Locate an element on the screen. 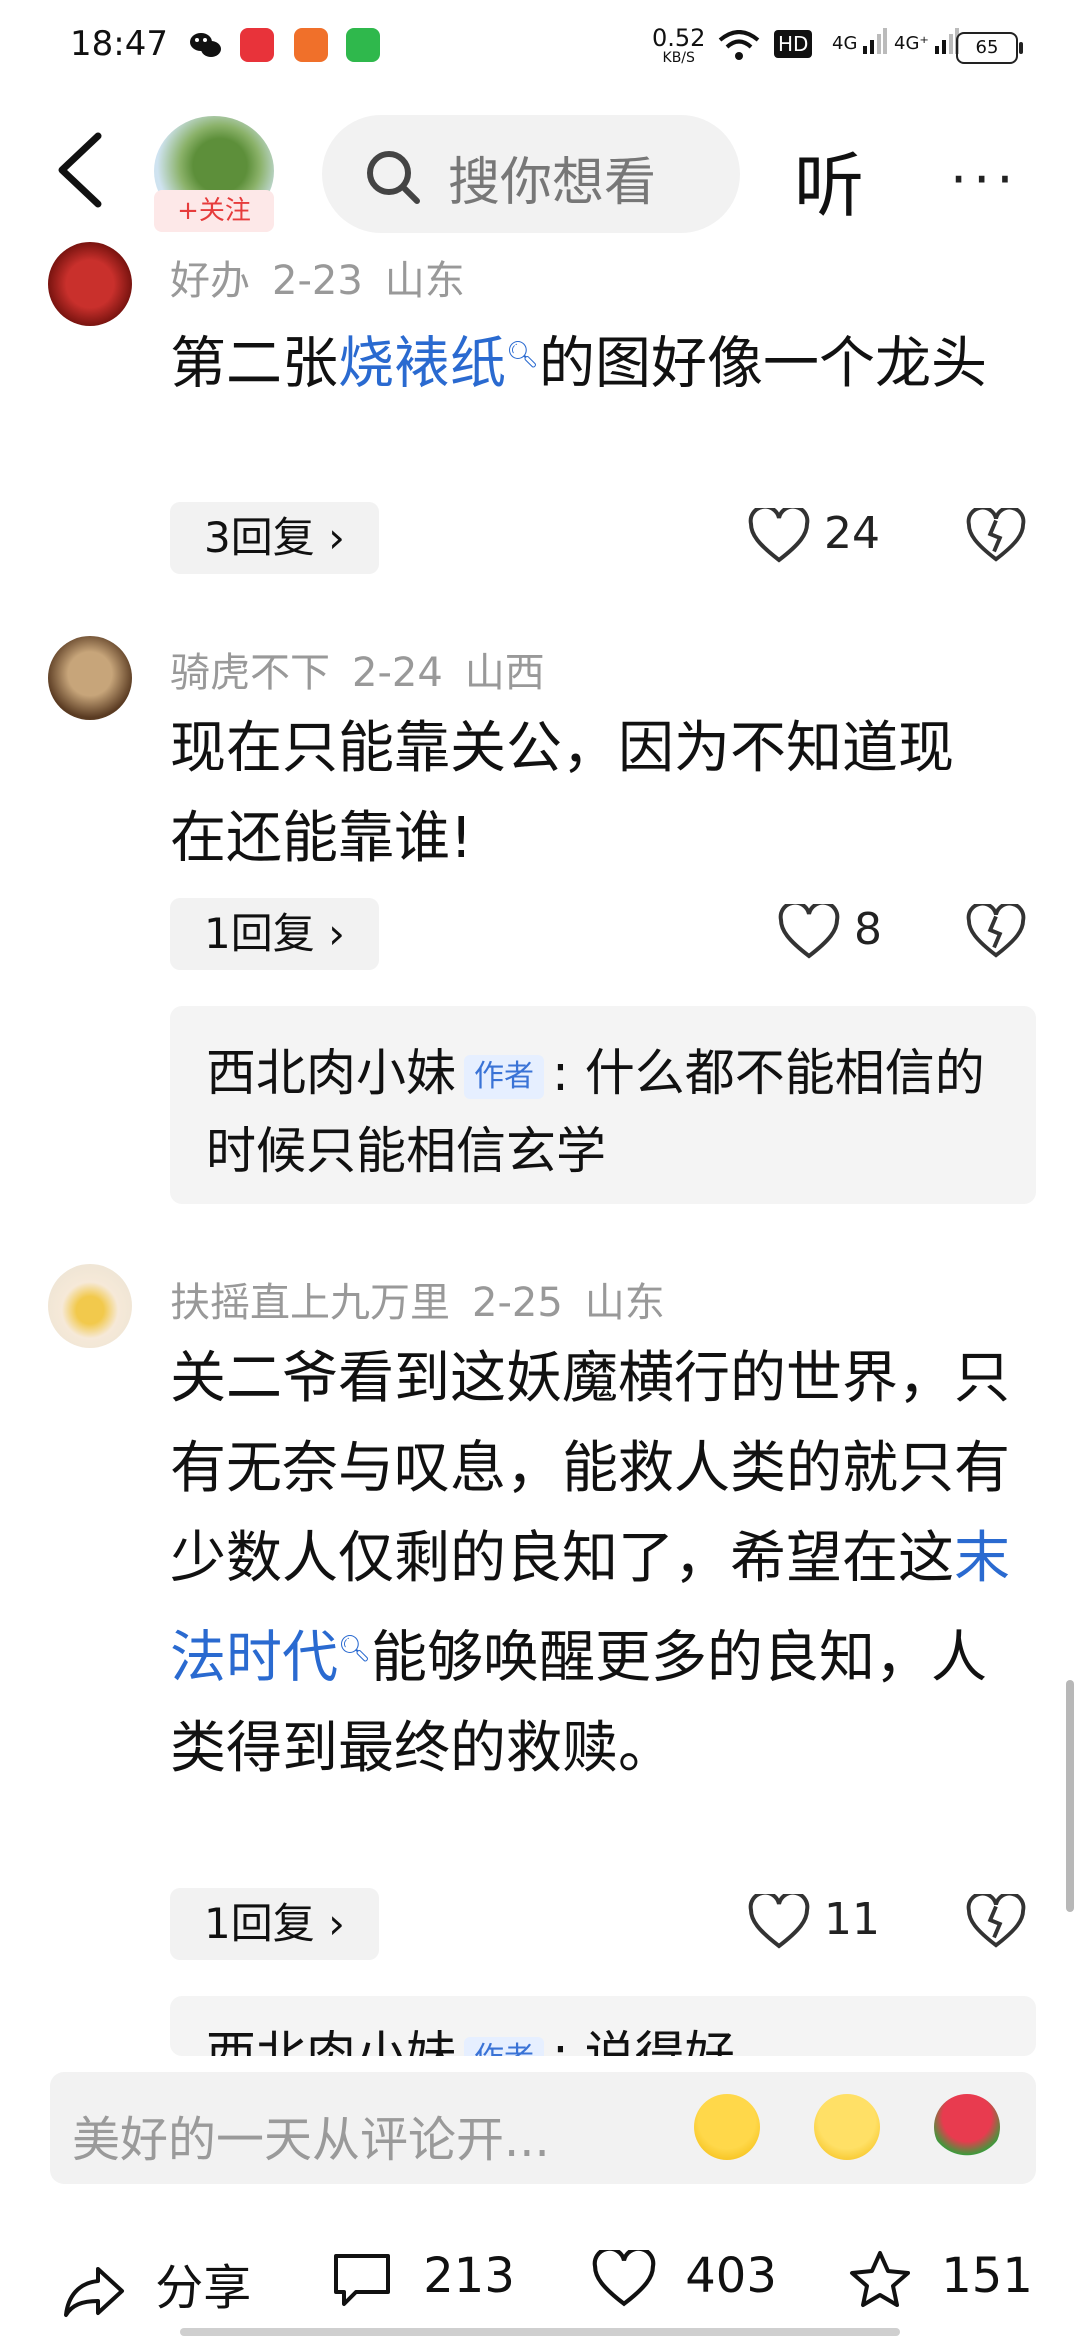  like-count: 11 is located at coordinates (852, 1919).